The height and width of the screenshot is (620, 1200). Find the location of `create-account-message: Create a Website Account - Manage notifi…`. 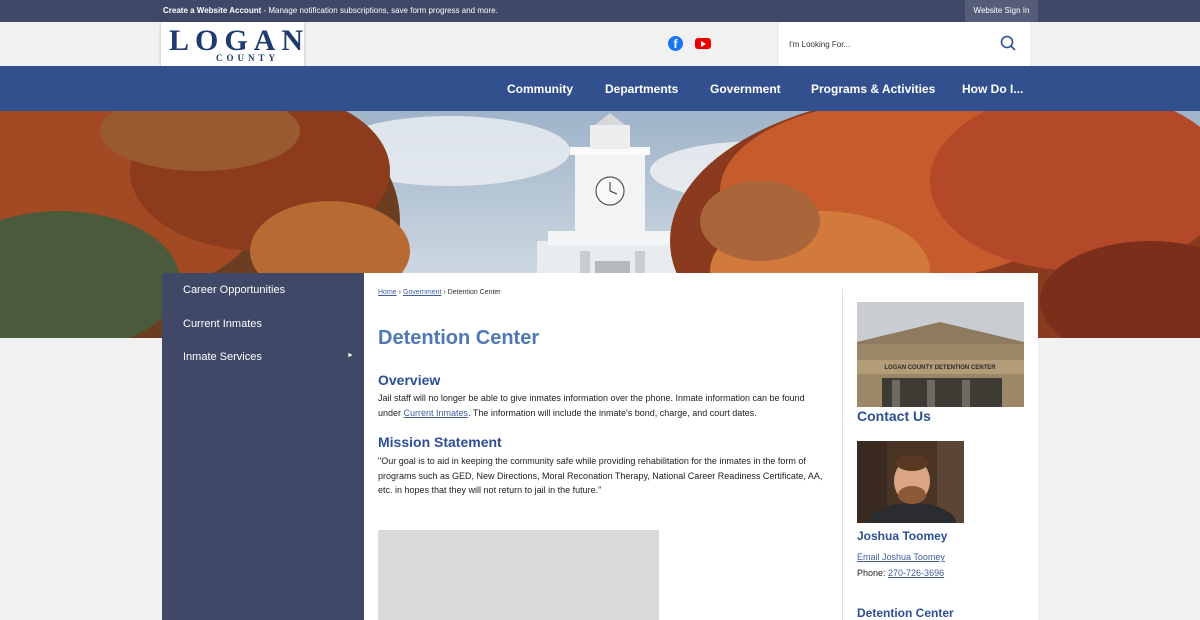

create-account-message: Create a Website Account - Manage notifi… is located at coordinates (330, 10).